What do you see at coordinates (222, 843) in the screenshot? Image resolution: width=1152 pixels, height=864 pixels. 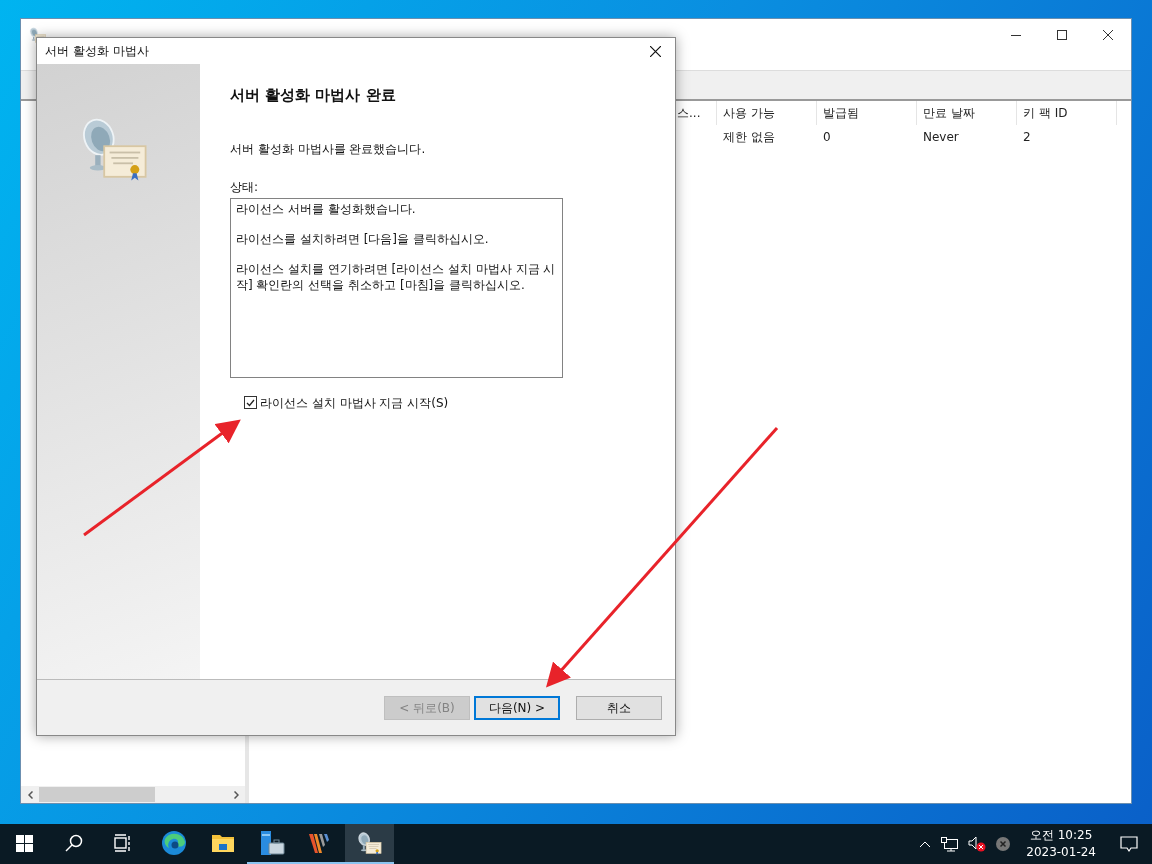 I see `folder-icon` at bounding box center [222, 843].